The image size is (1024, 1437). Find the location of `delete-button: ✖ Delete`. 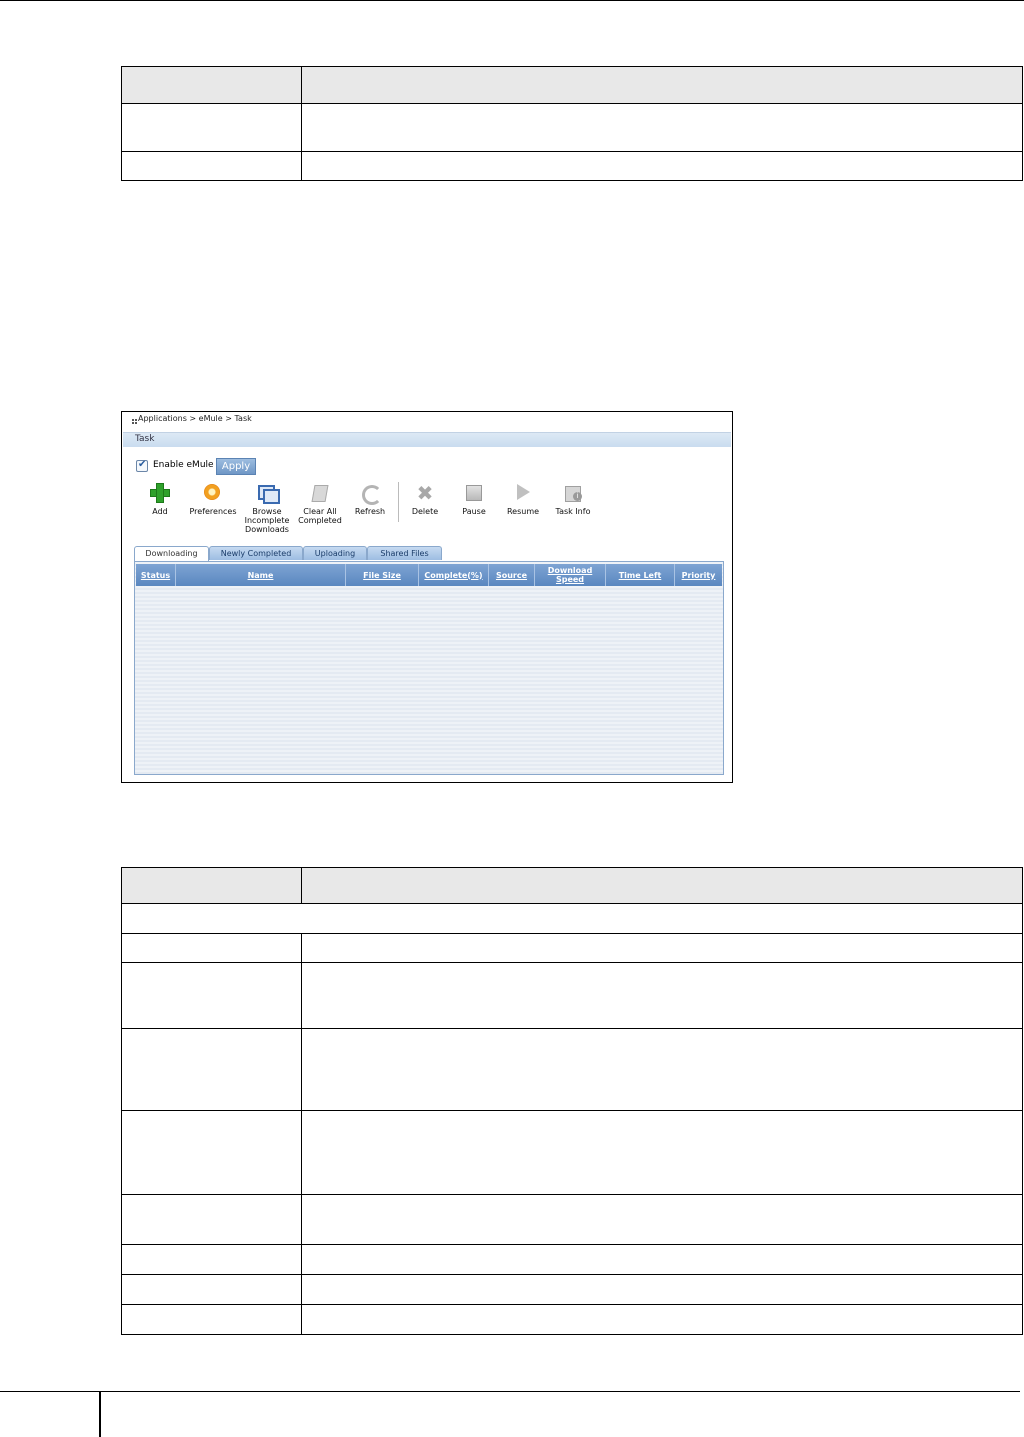

delete-button: ✖ Delete is located at coordinates (425, 499).